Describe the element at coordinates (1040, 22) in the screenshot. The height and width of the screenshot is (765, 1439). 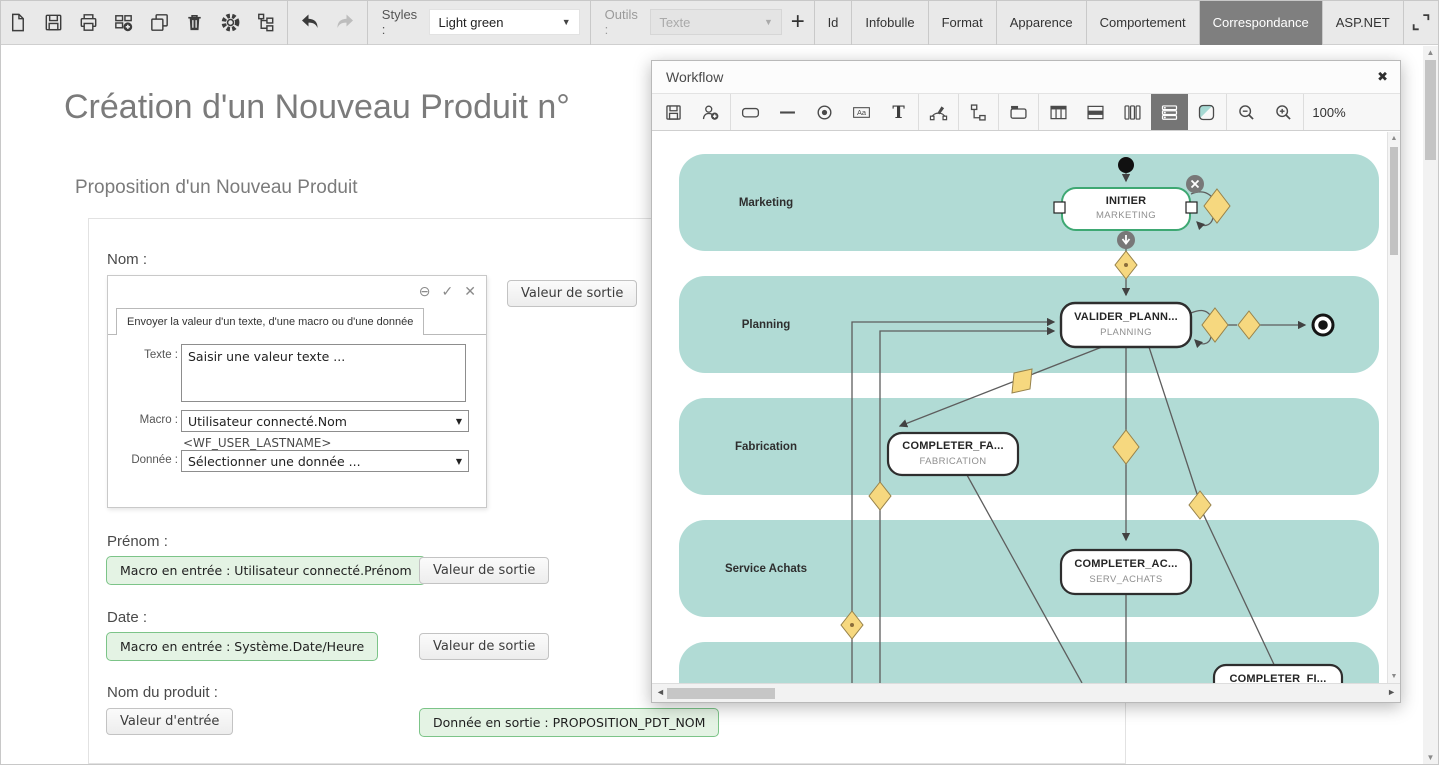
I see `tab-apparence: Apparence` at that location.